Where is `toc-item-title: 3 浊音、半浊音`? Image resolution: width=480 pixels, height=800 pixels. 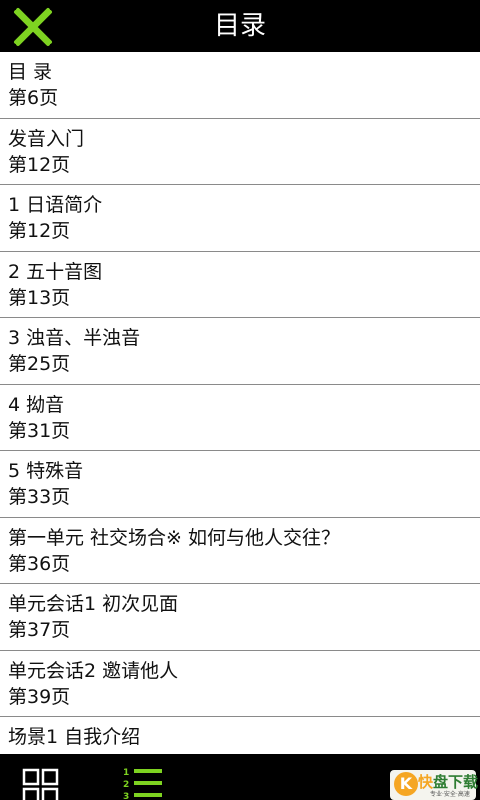 toc-item-title: 3 浊音、半浊音 is located at coordinates (74, 338).